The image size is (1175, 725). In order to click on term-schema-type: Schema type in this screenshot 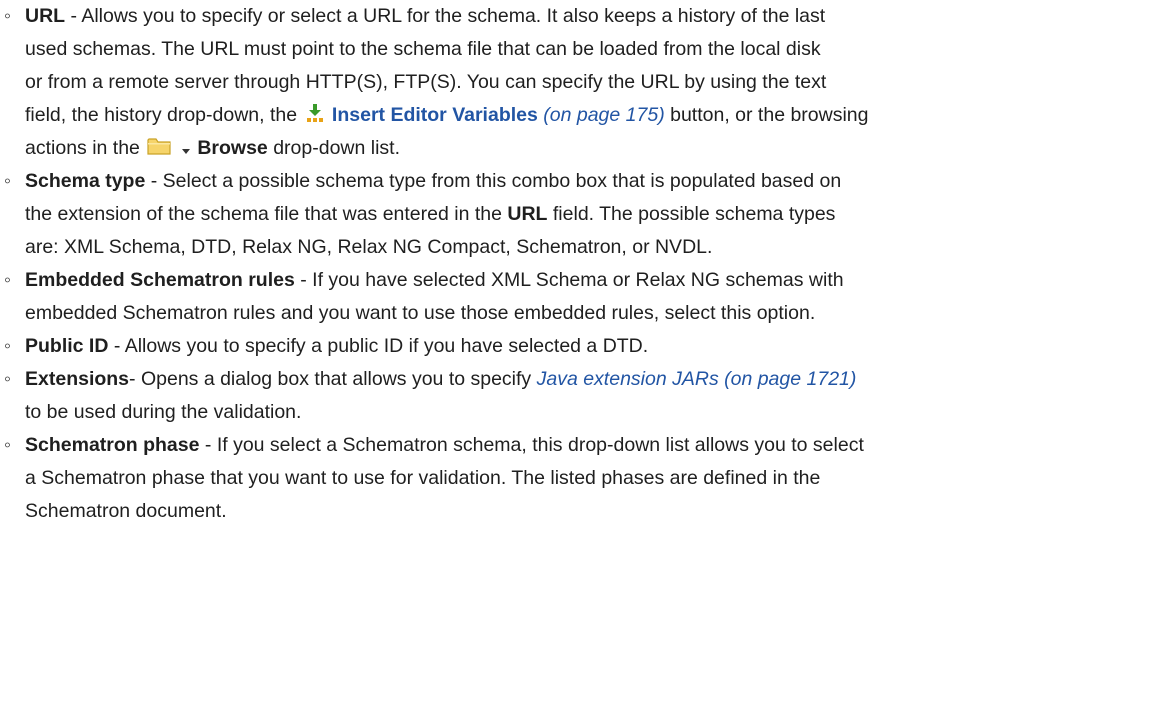, I will do `click(85, 181)`.